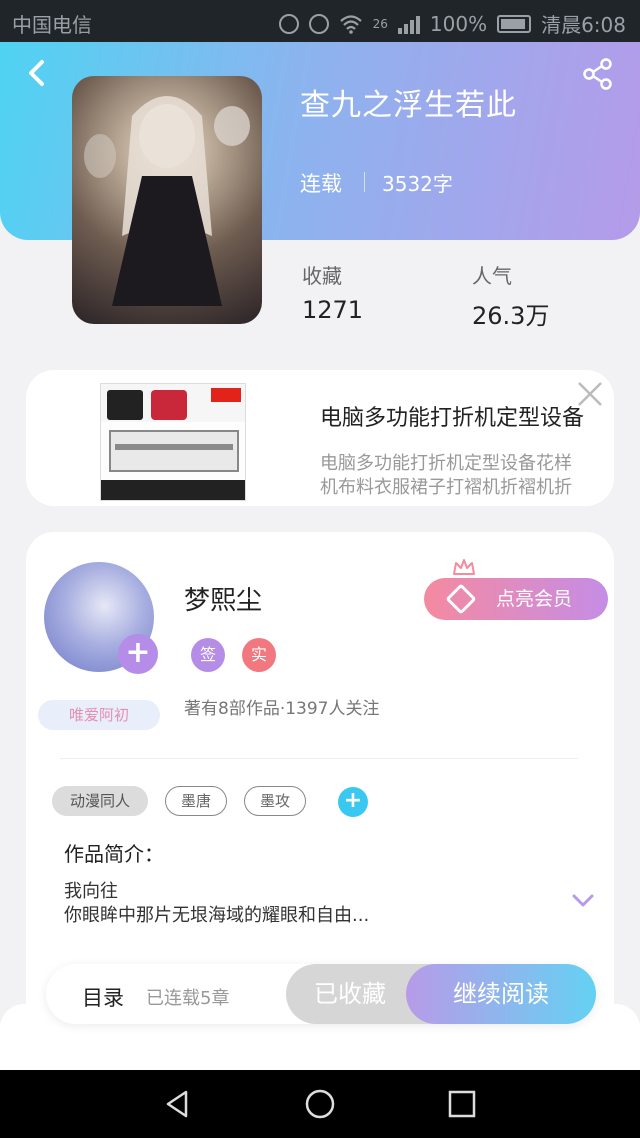 The width and height of the screenshot is (640, 1138). I want to click on ad-title: 电脑多功能打折机定型设备, so click(452, 418).